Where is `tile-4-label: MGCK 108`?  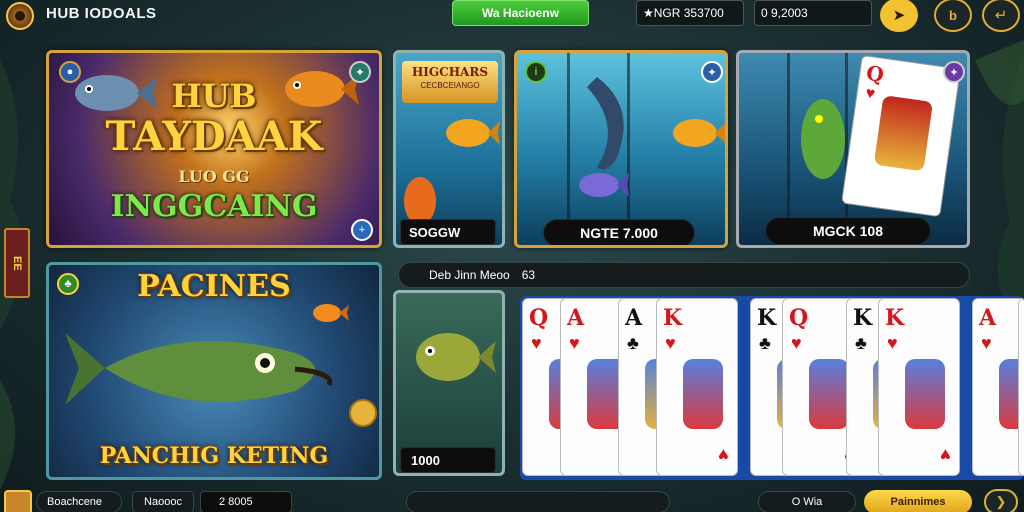 tile-4-label: MGCK 108 is located at coordinates (848, 231).